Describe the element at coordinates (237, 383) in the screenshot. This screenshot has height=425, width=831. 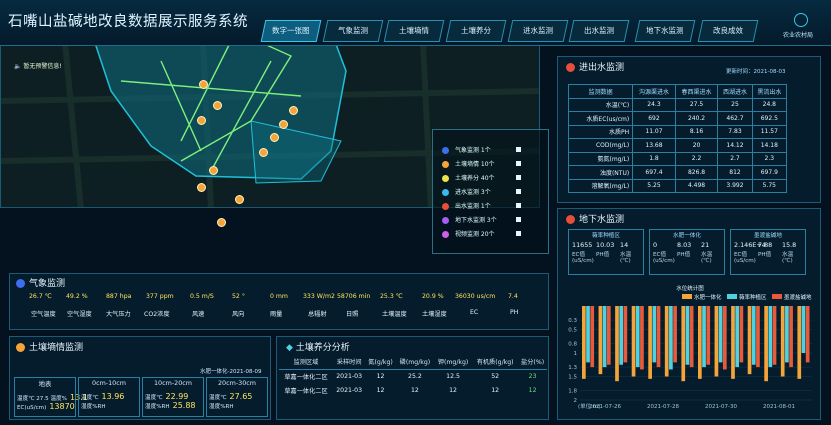
I see `moisture-depth: 20cm-30cm` at that location.